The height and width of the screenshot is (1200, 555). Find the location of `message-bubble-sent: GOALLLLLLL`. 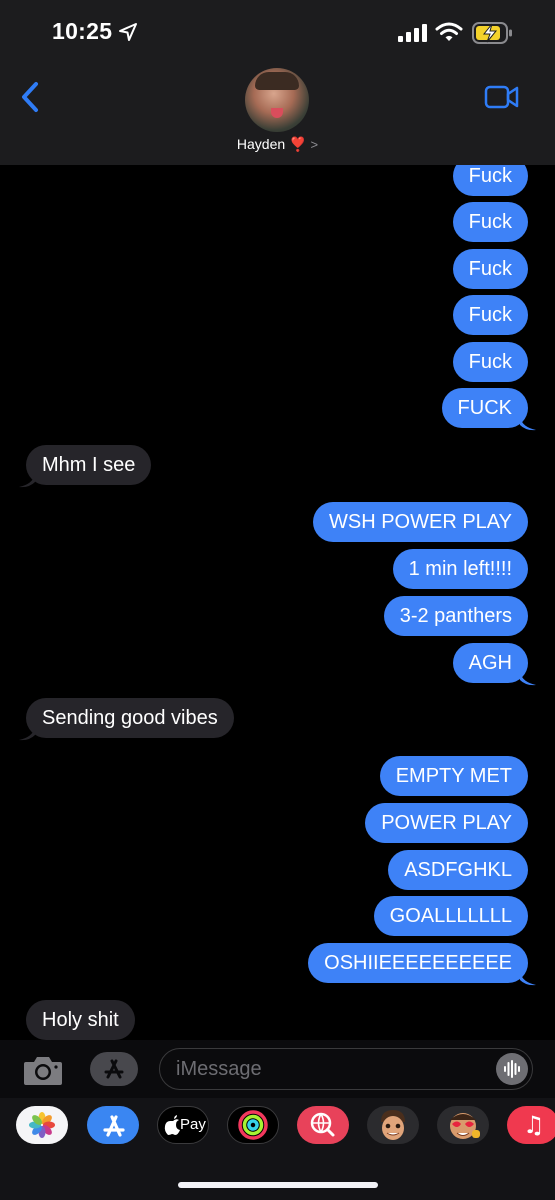

message-bubble-sent: GOALLLLLLL is located at coordinates (450, 916).